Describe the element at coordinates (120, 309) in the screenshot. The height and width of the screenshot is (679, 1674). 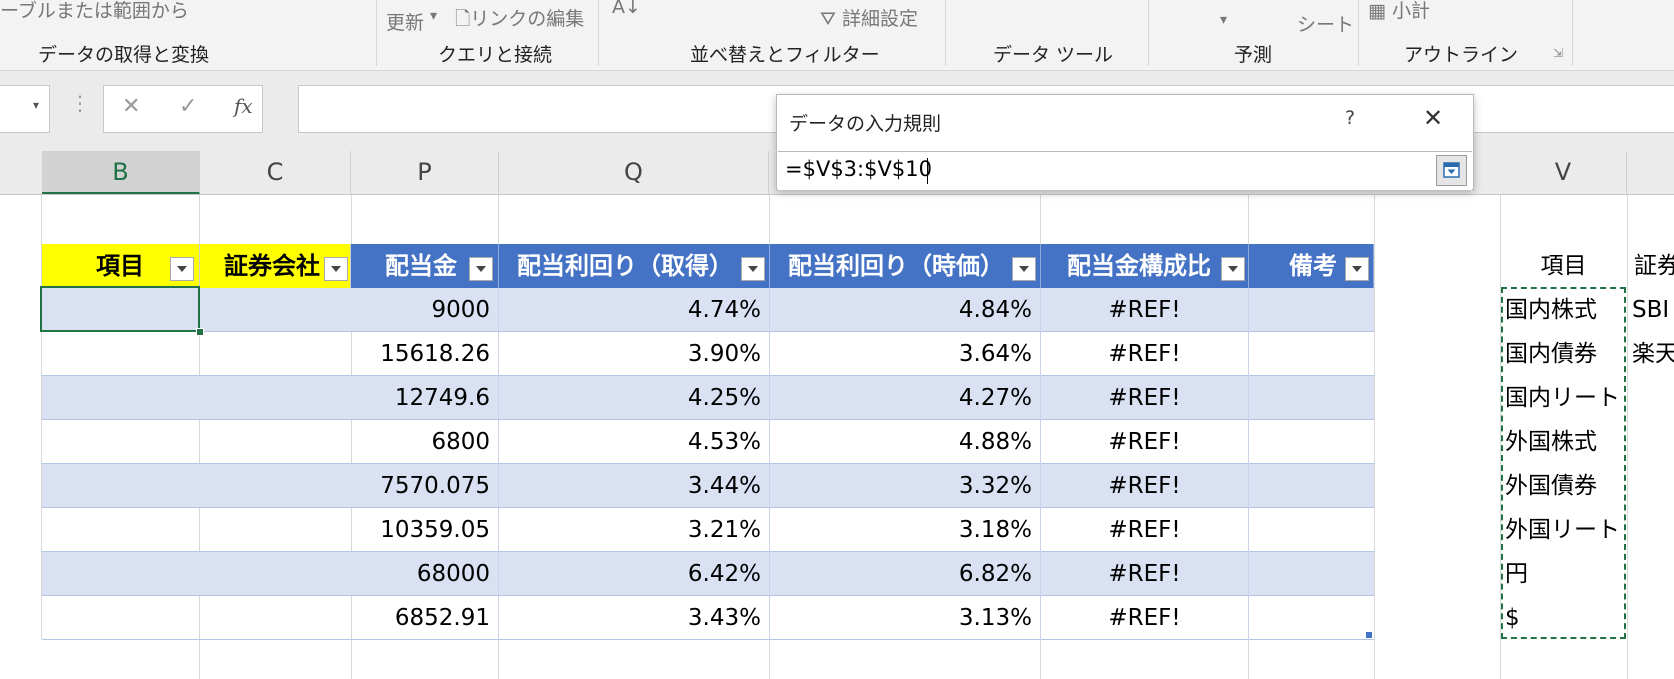
I see `active-cell-selection` at that location.